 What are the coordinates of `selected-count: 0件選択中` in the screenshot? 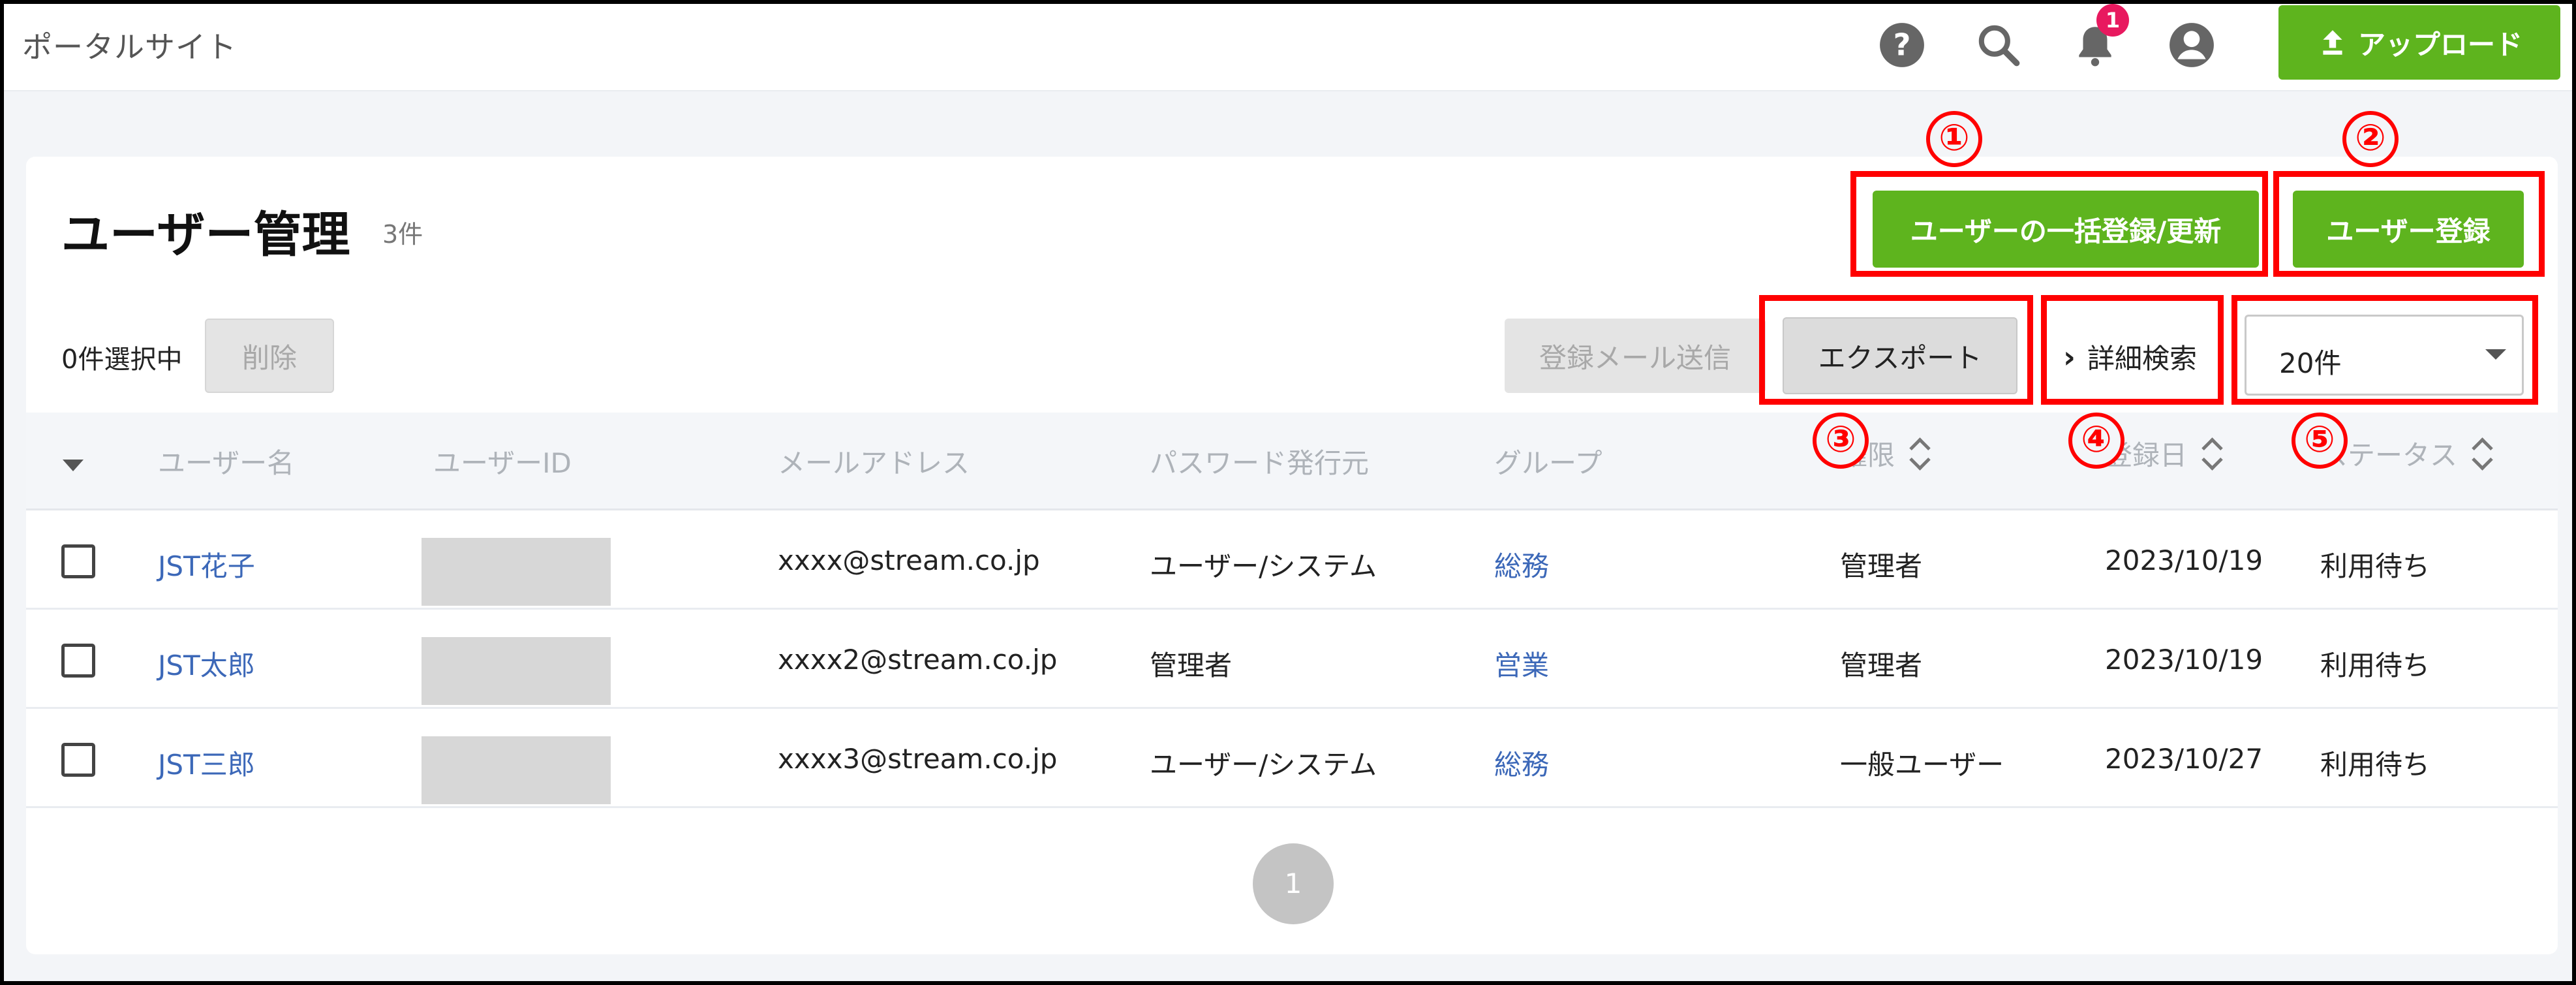 It's located at (122, 360).